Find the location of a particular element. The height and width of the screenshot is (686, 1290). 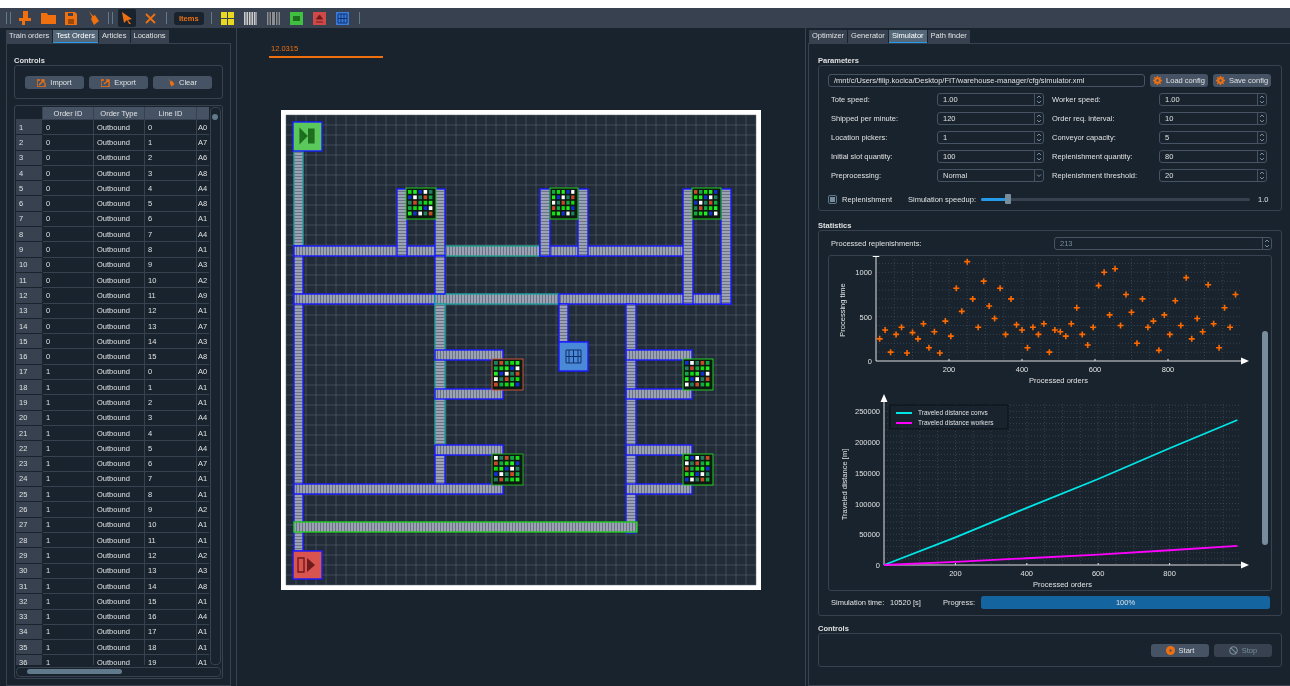

folder-icon is located at coordinates (48, 18).